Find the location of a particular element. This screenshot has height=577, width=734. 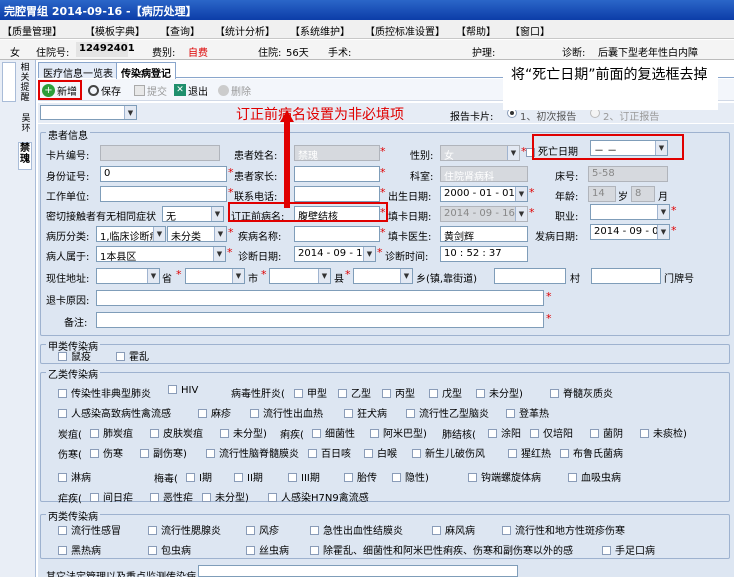

tab-infectious-registration: 传染病登记 is located at coordinates (146, 71).